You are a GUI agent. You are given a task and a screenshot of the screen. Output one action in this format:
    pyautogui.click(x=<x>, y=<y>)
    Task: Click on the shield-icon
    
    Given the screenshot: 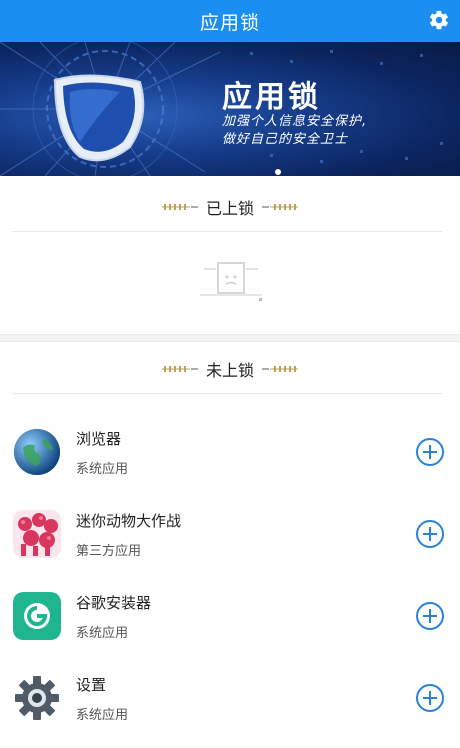 What is the action you would take?
    pyautogui.click(x=99, y=118)
    